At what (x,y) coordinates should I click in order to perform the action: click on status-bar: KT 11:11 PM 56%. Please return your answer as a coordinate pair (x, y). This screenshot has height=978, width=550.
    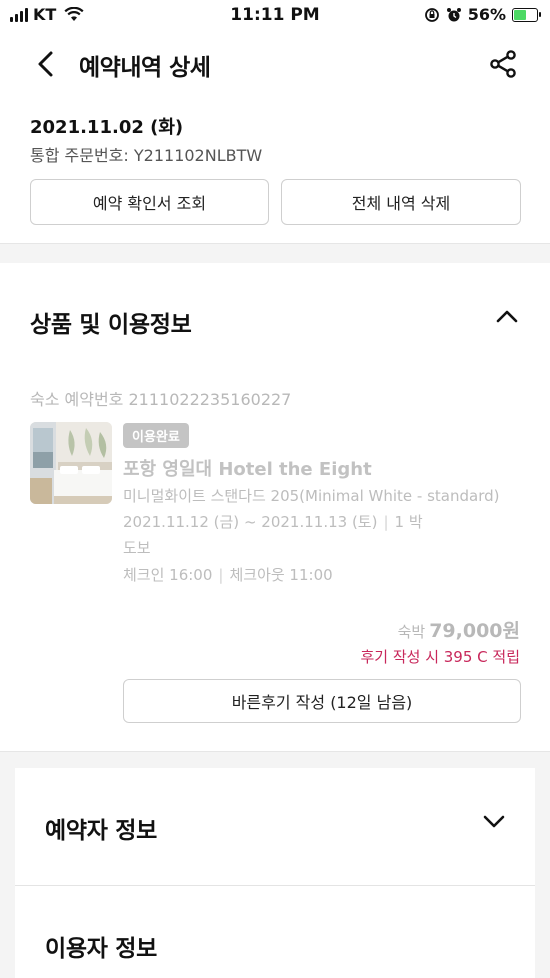
    Looking at the image, I should click on (275, 16).